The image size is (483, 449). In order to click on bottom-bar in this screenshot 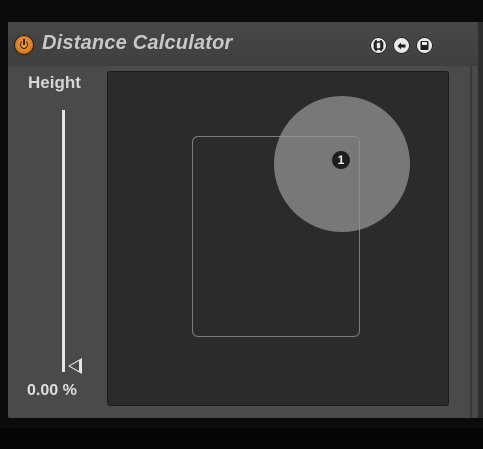, I will do `click(241, 438)`.